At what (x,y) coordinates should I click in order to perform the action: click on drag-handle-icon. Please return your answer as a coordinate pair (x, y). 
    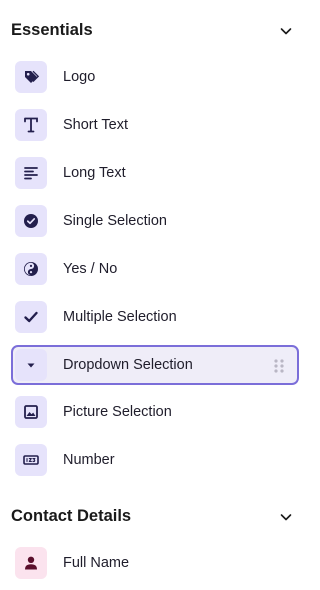
    Looking at the image, I should click on (279, 366).